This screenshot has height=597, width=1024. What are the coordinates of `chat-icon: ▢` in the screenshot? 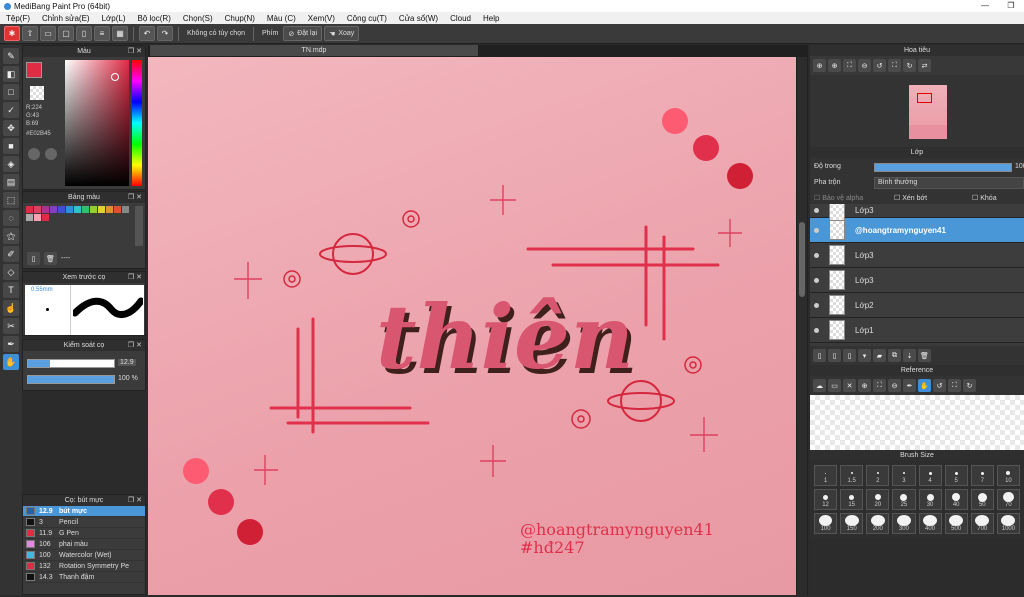 It's located at (66, 33).